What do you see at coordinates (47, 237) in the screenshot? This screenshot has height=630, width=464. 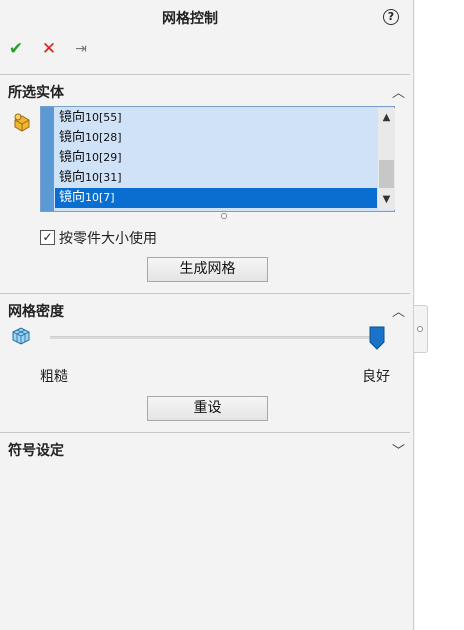 I see `use-part-size-checkbox: ✓` at bounding box center [47, 237].